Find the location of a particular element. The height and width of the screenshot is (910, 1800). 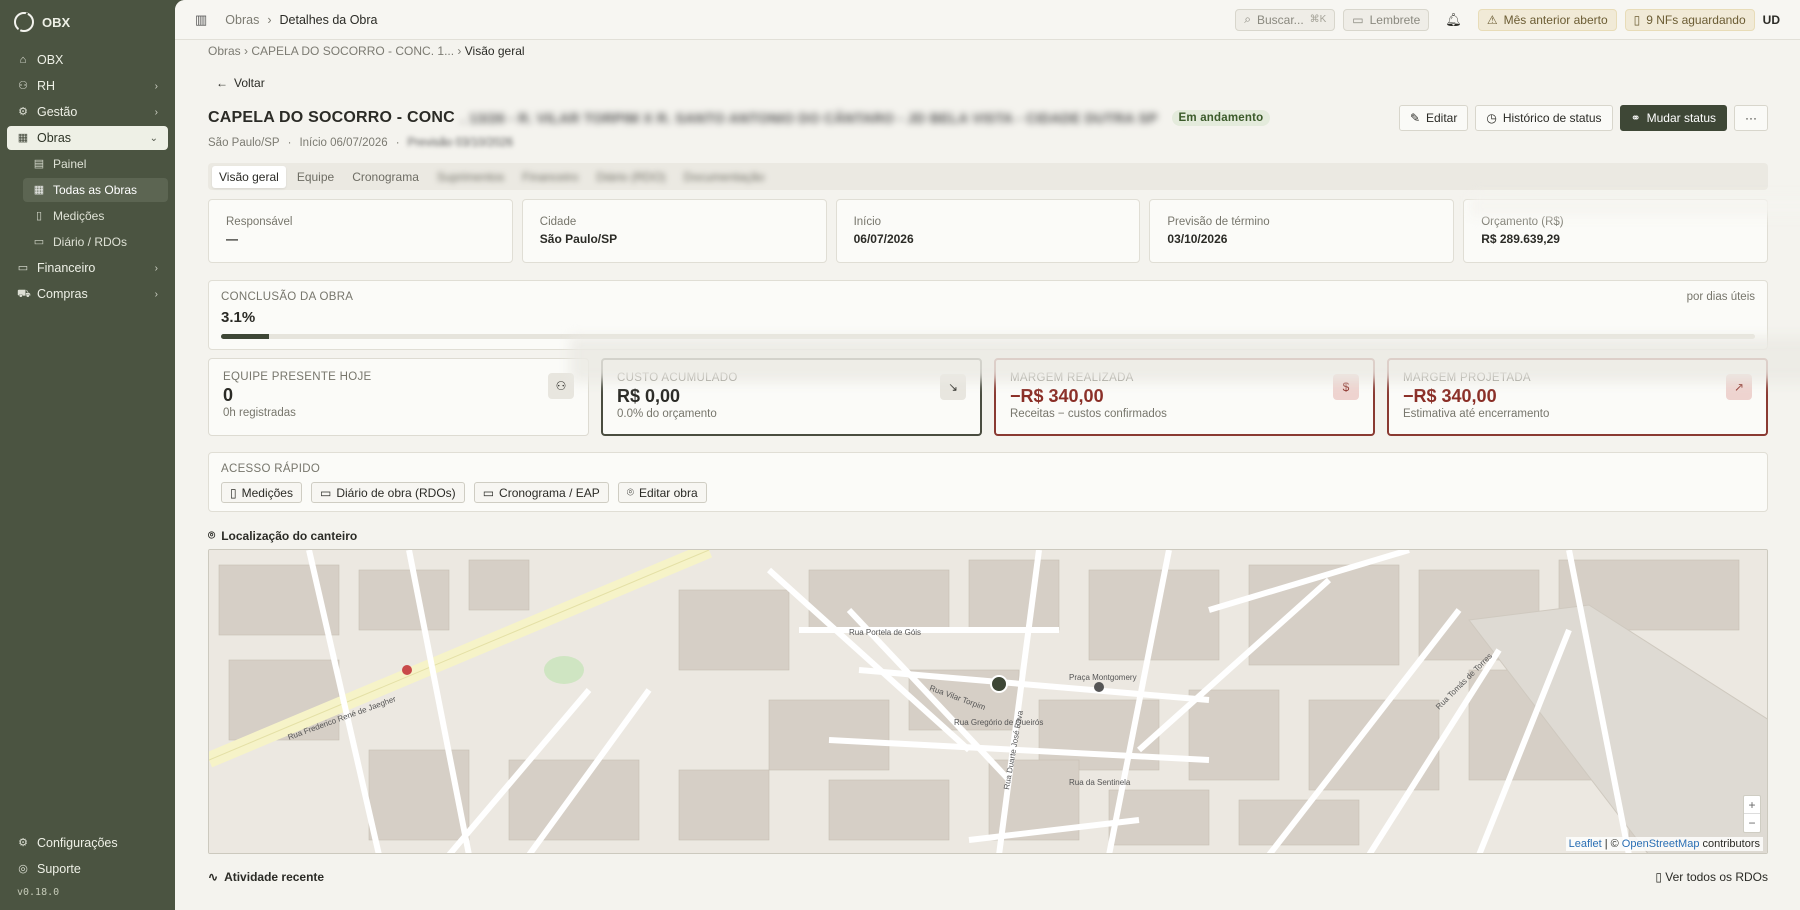

osm-link: OpenStreetMap is located at coordinates (1661, 844).